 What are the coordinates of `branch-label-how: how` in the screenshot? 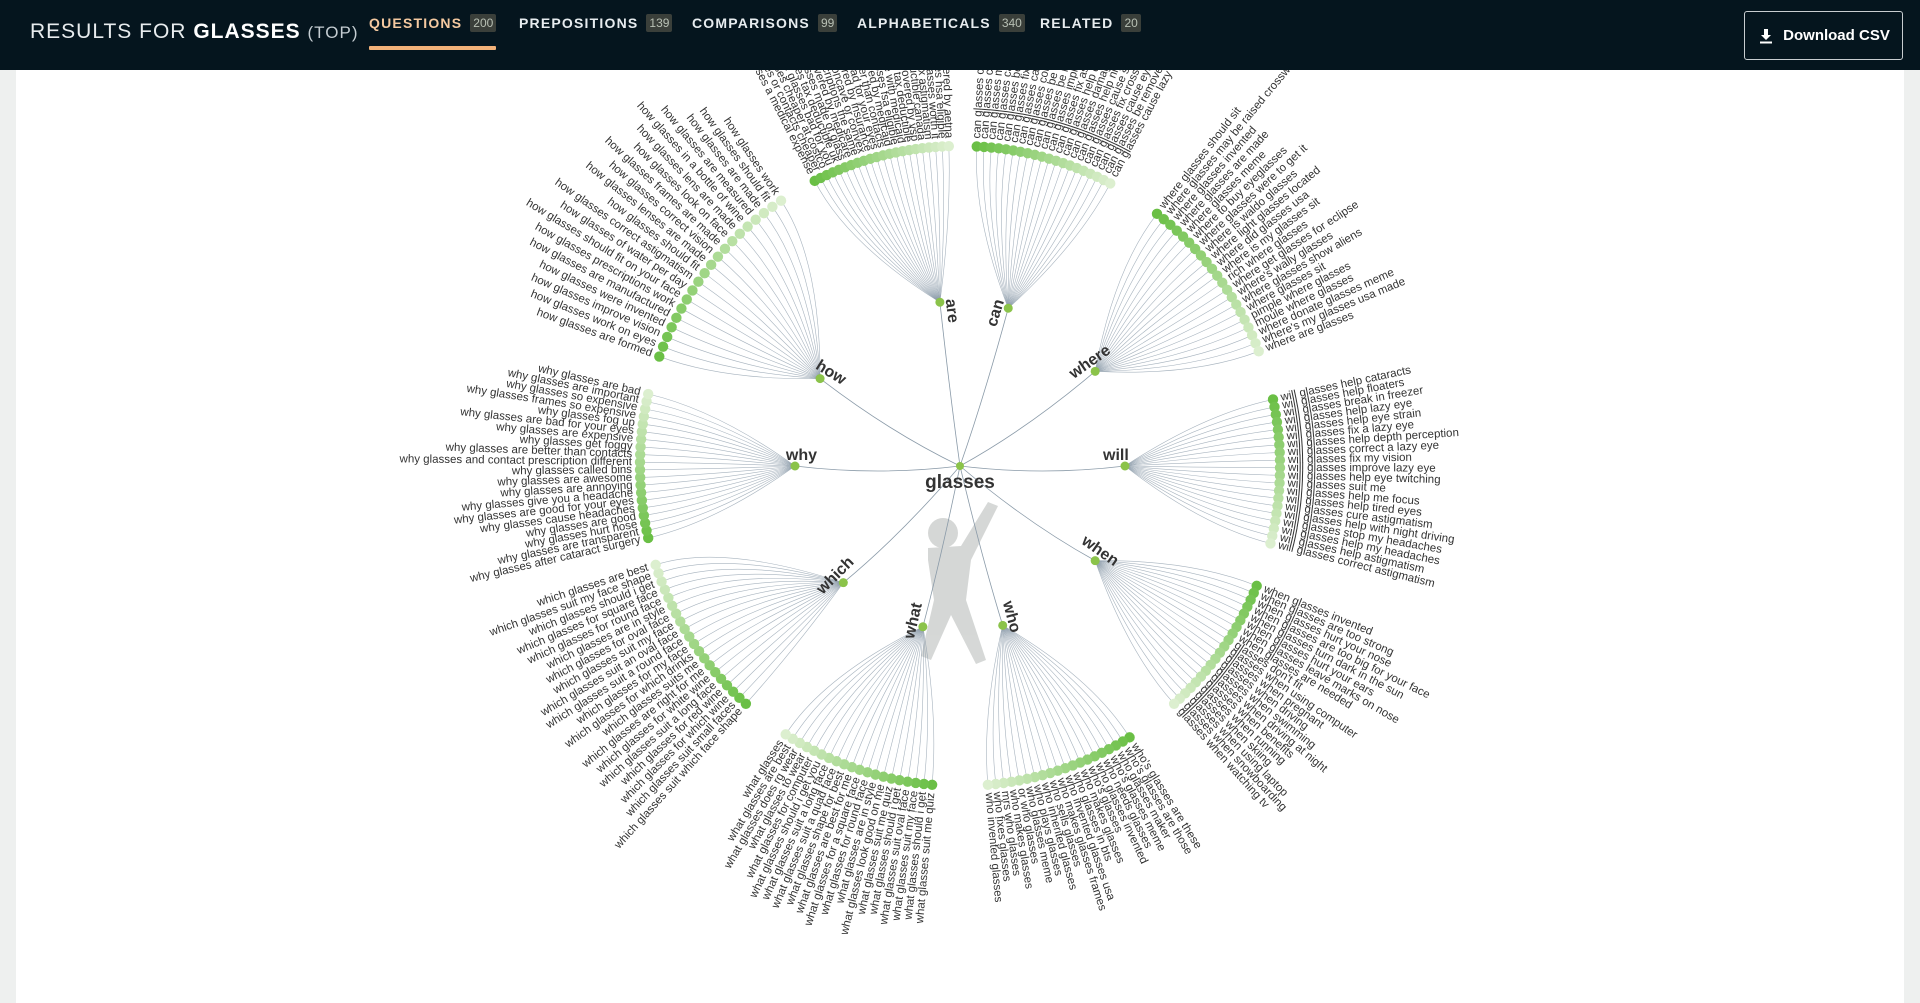 It's located at (831, 373).